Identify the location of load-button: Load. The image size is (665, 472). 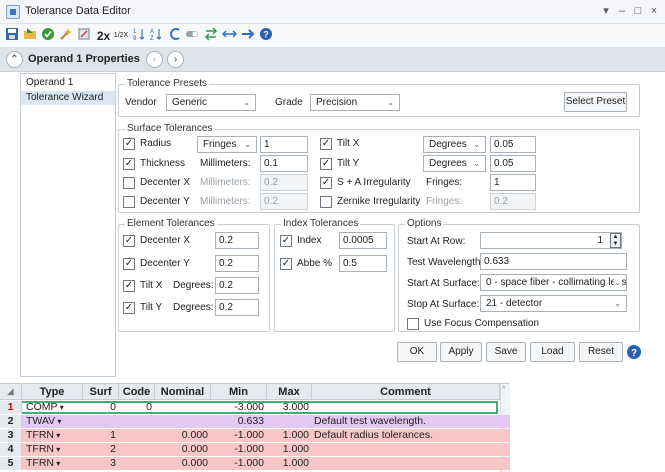
(552, 352).